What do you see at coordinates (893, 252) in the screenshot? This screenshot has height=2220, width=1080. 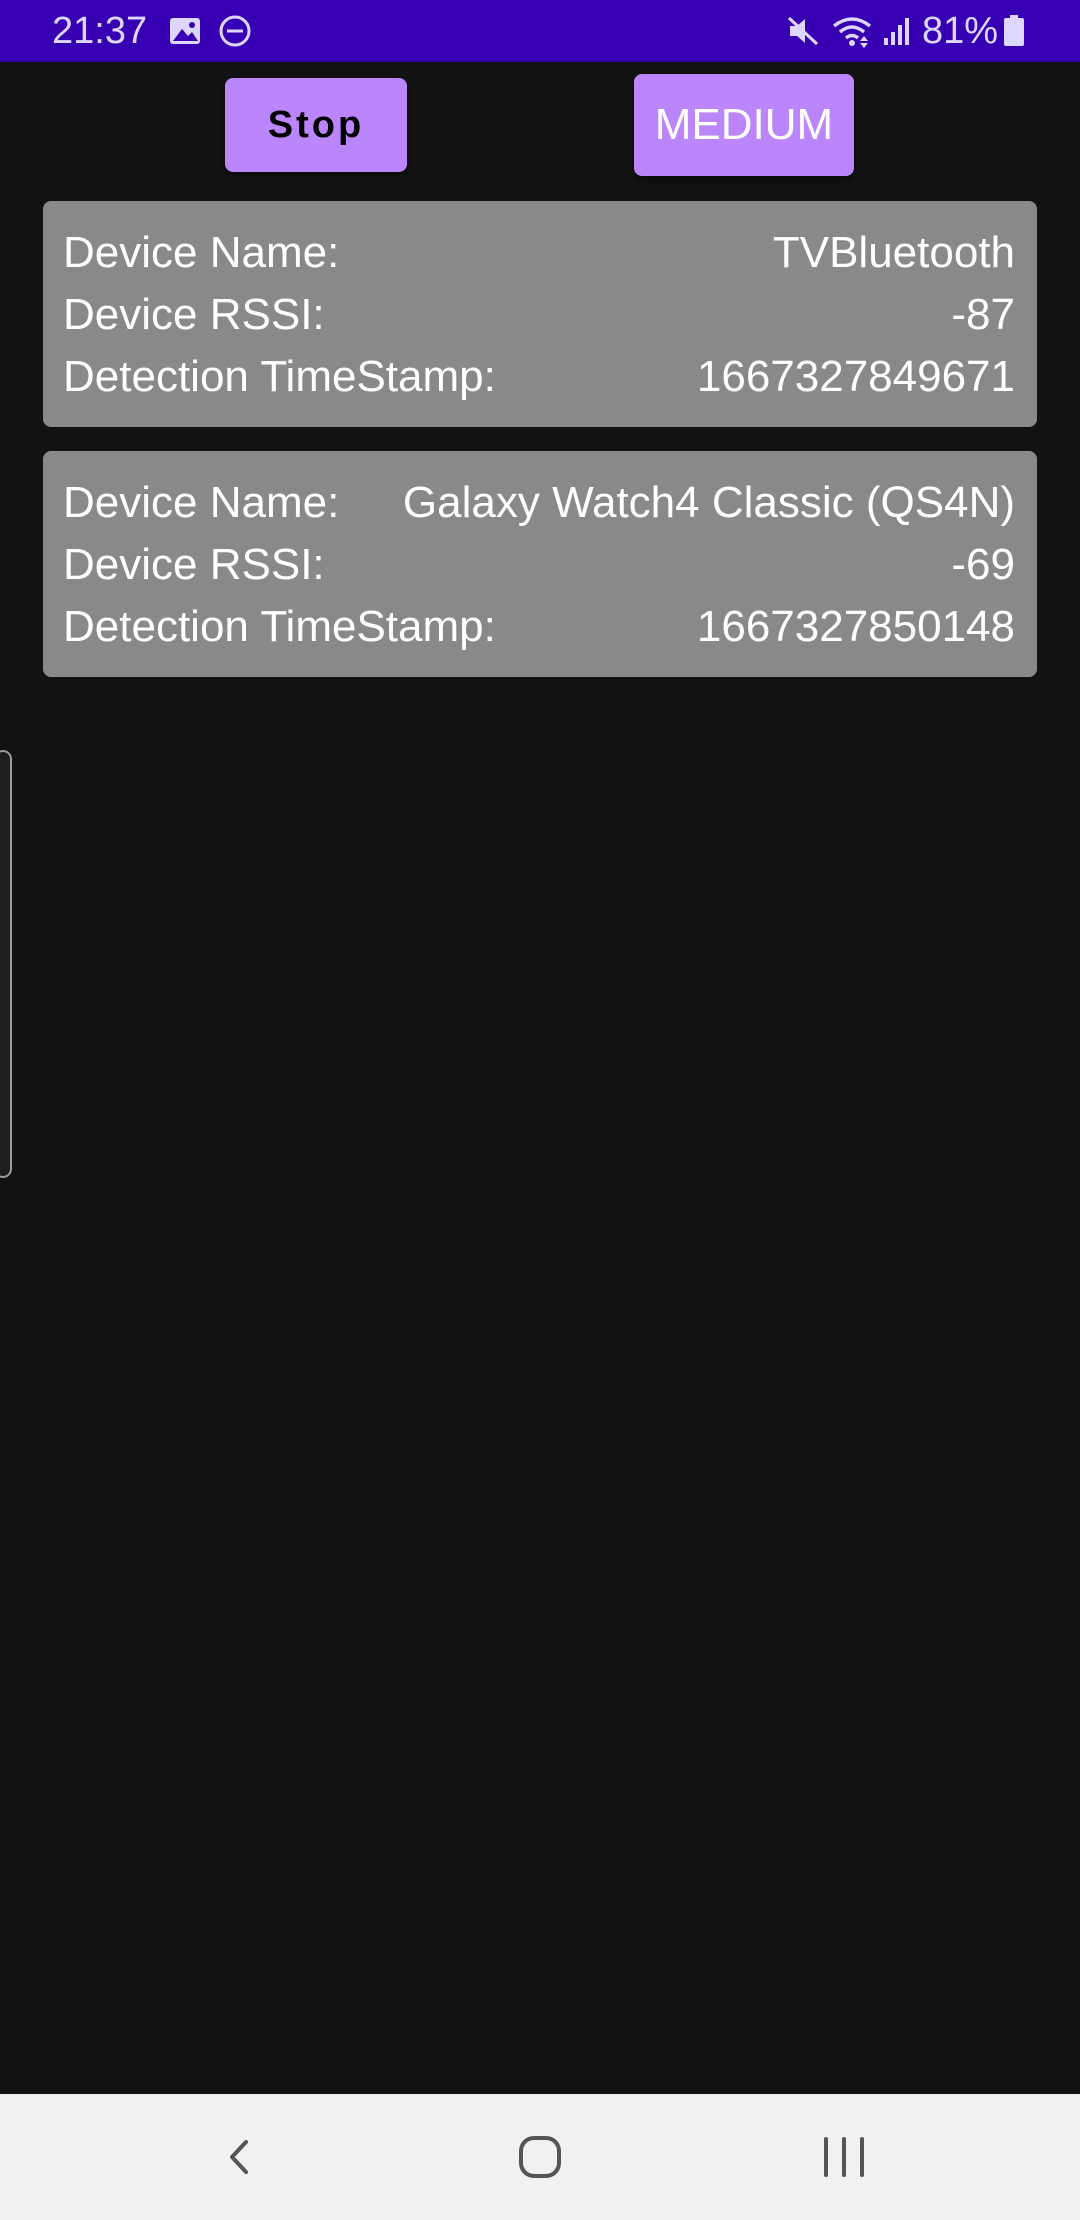 I see `device-name-value: TVBluetooth` at bounding box center [893, 252].